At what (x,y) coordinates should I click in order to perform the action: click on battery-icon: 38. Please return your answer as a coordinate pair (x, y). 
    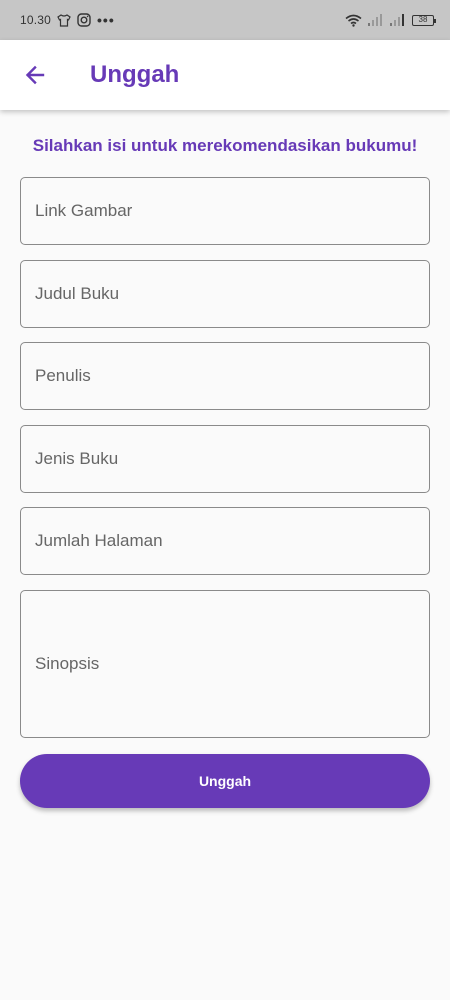
    Looking at the image, I should click on (424, 20).